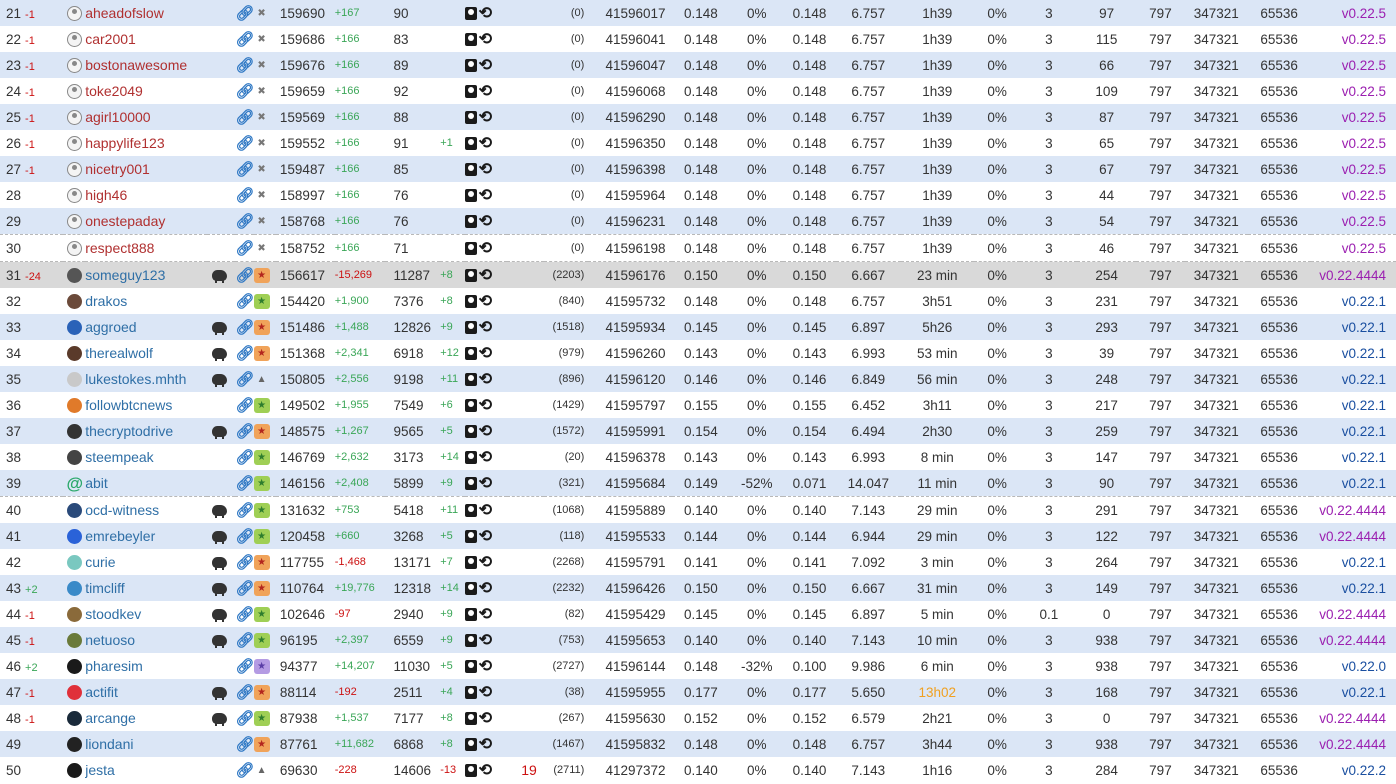 Image resolution: width=1396 pixels, height=784 pixels. What do you see at coordinates (74, 562) in the screenshot?
I see `curie-avatar-icon` at bounding box center [74, 562].